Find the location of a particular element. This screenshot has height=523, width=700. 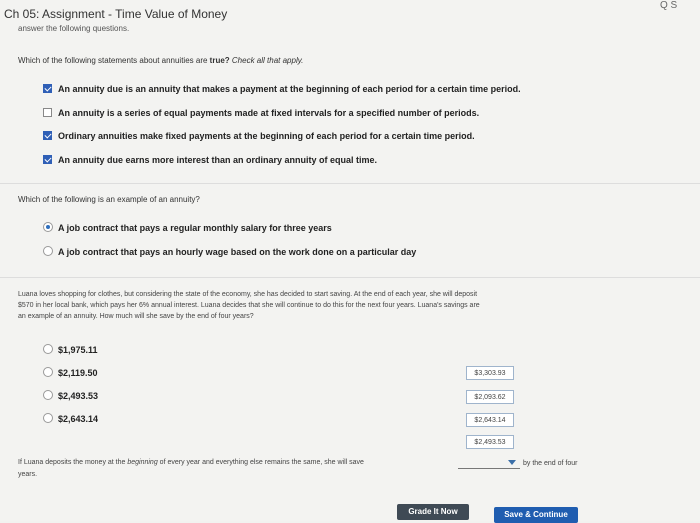

q3-option-2-label: $2,119.50 is located at coordinates (78, 373).